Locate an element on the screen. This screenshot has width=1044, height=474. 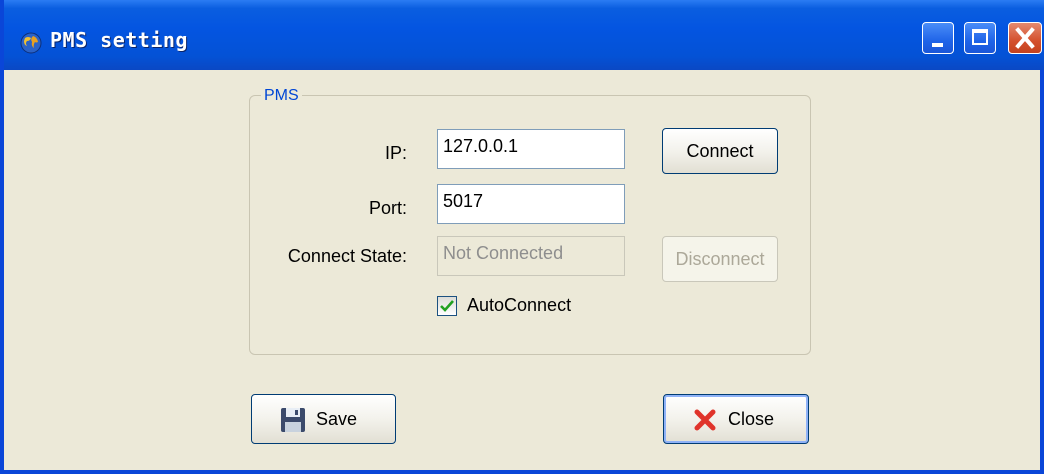
globe-icon is located at coordinates (31, 43).